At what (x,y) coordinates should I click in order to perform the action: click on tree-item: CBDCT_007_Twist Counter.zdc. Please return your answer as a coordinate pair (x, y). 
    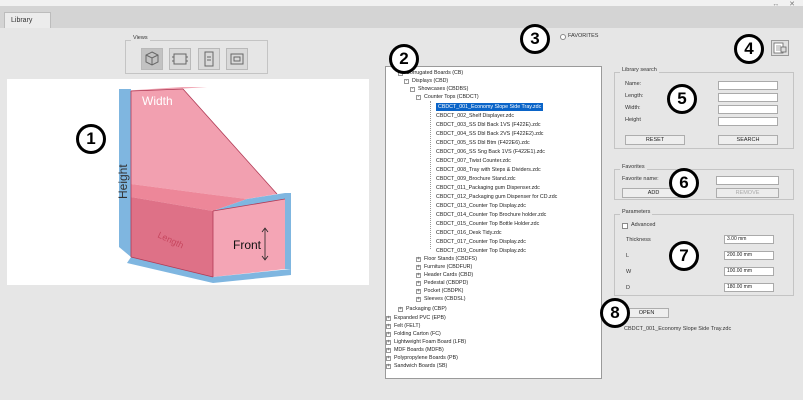
    Looking at the image, I should click on (473, 161).